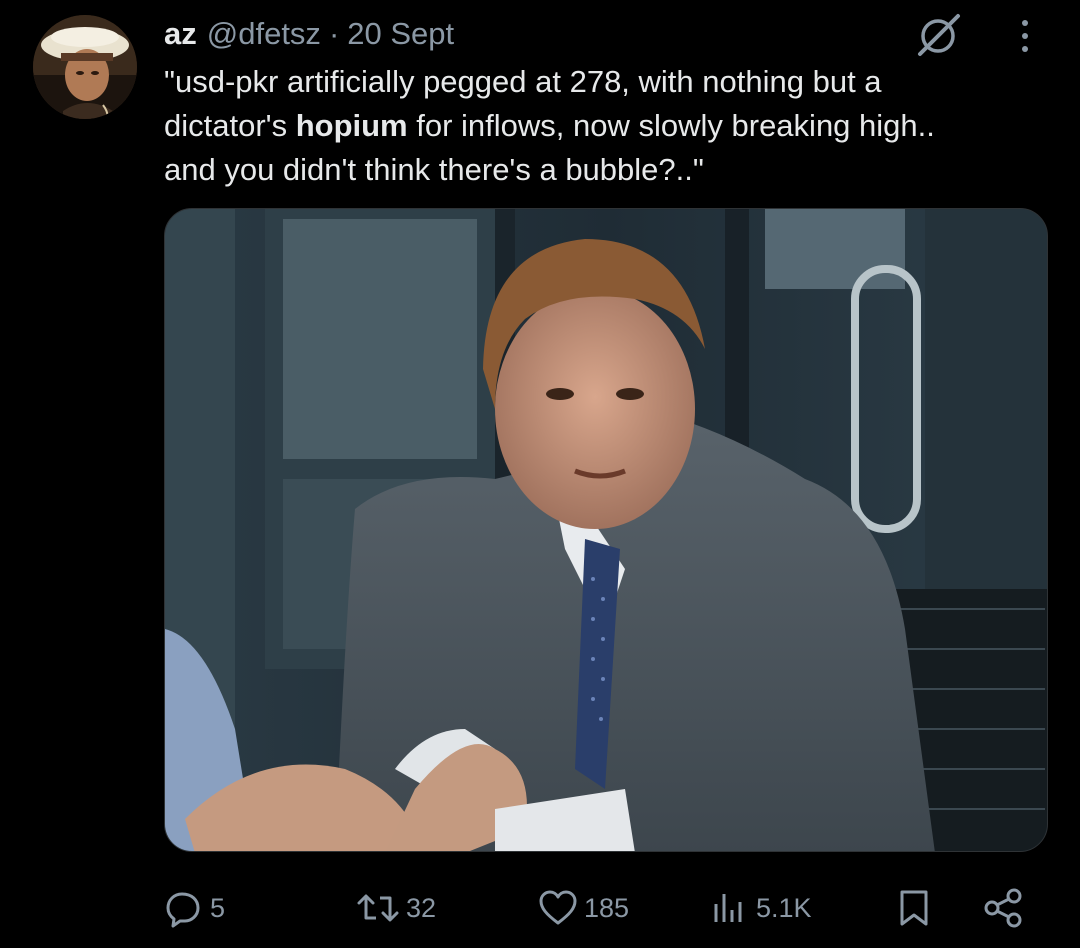 The width and height of the screenshot is (1080, 948). I want to click on like-button: 185, so click(583, 908).